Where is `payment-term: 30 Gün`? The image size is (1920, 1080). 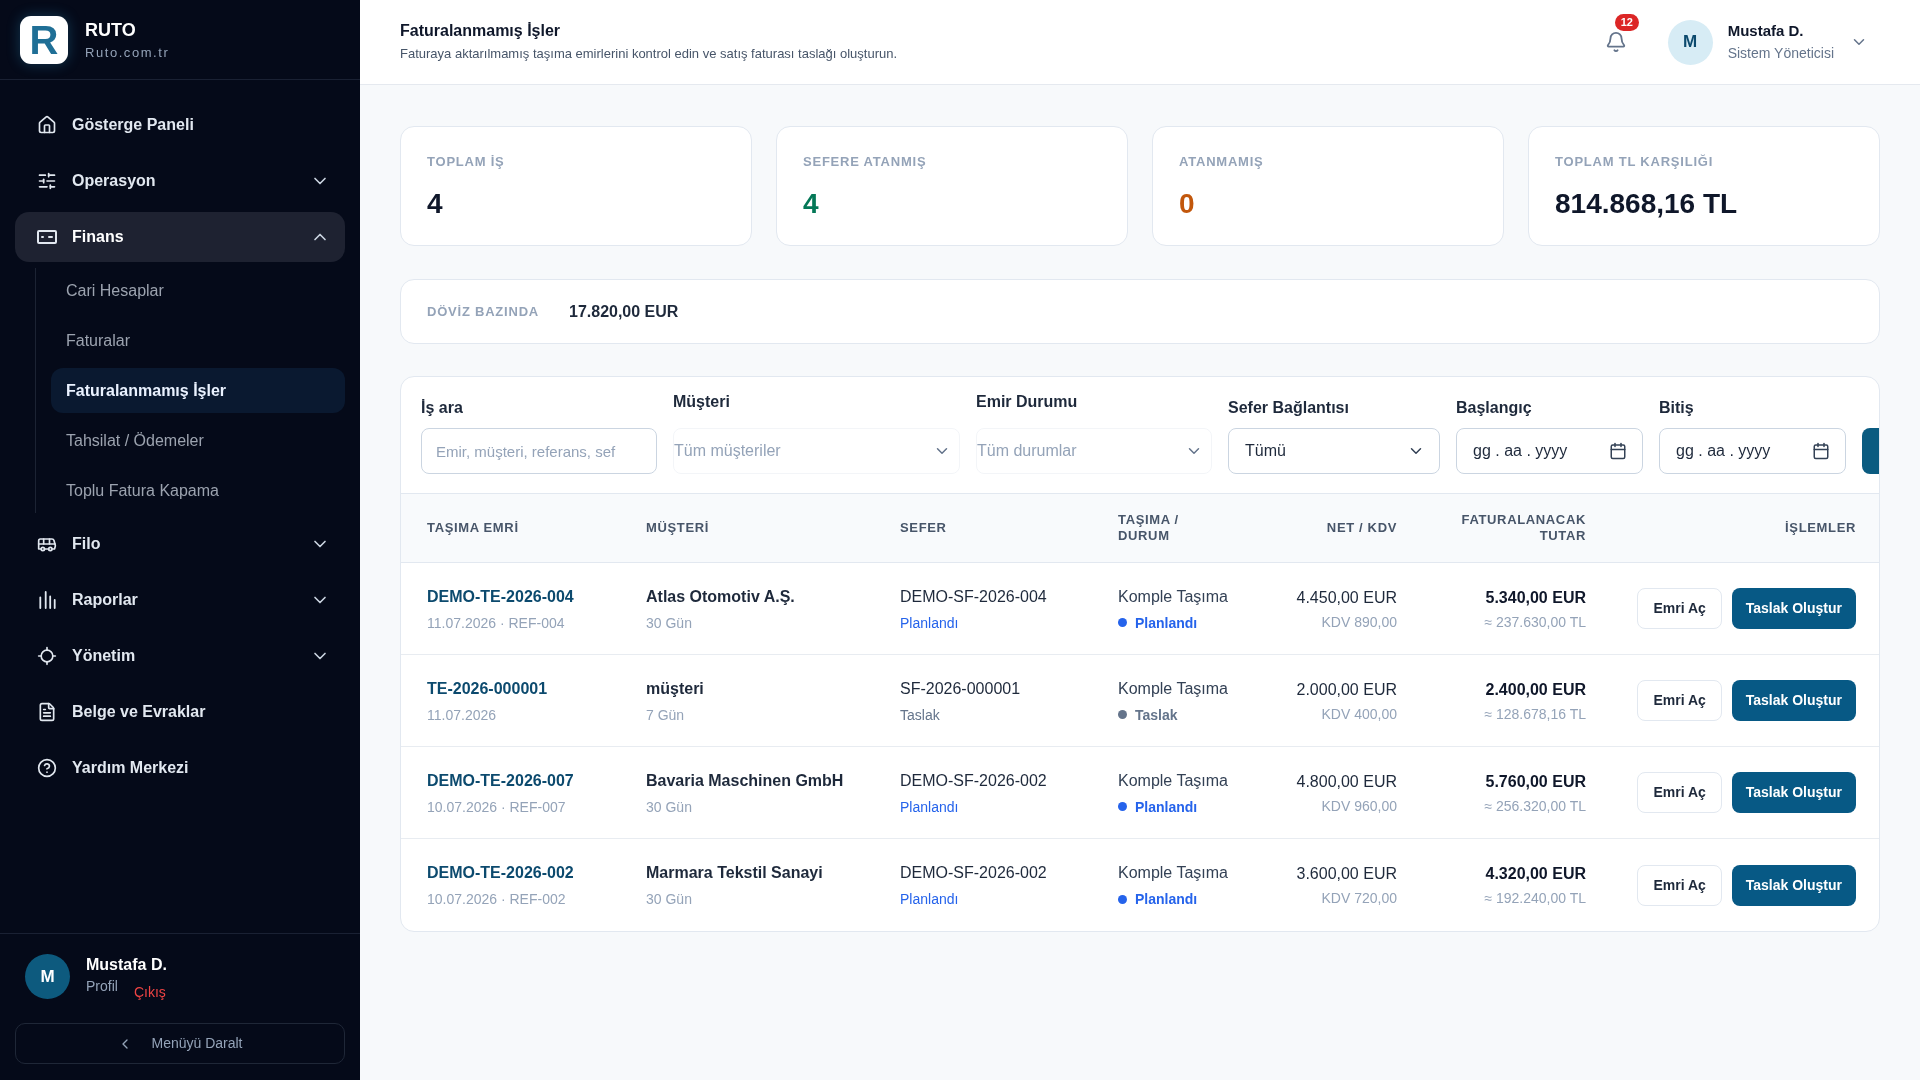 payment-term: 30 Gün is located at coordinates (669, 807).